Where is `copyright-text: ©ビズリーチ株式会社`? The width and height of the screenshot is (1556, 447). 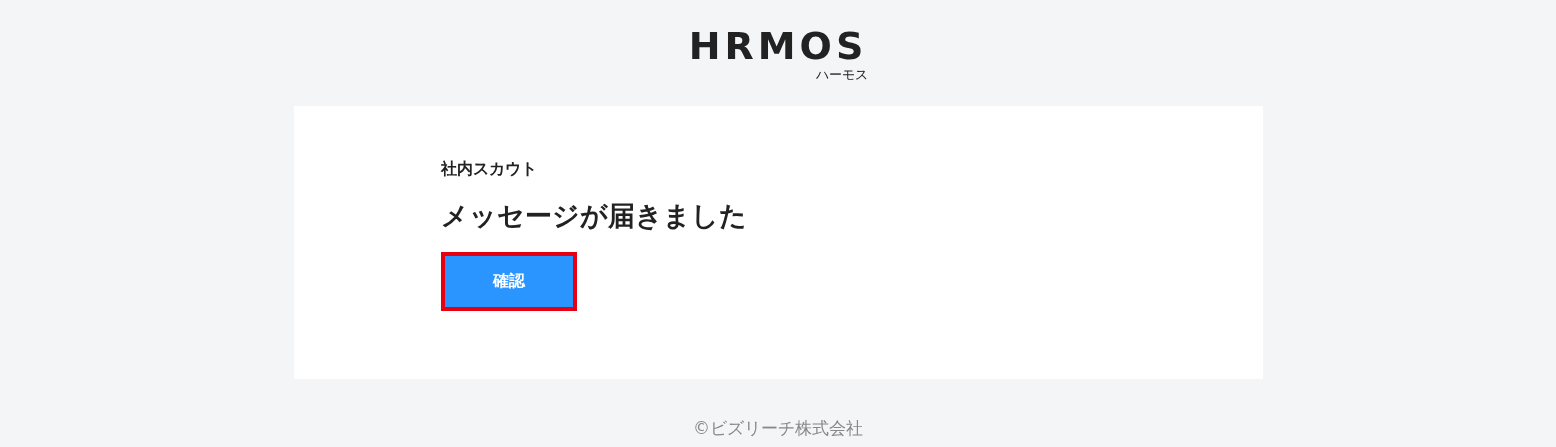
copyright-text: ©ビズリーチ株式会社 is located at coordinates (778, 428).